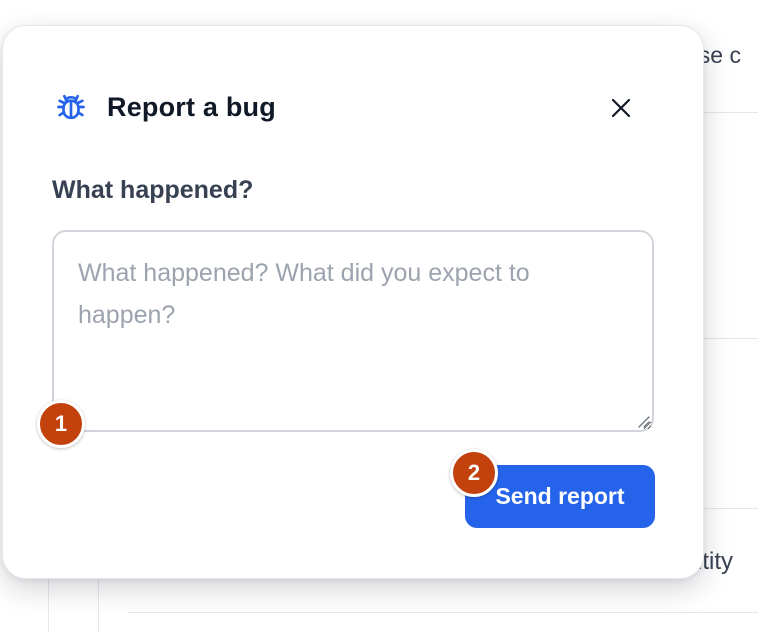 The image size is (758, 632). I want to click on close-button, so click(621, 108).